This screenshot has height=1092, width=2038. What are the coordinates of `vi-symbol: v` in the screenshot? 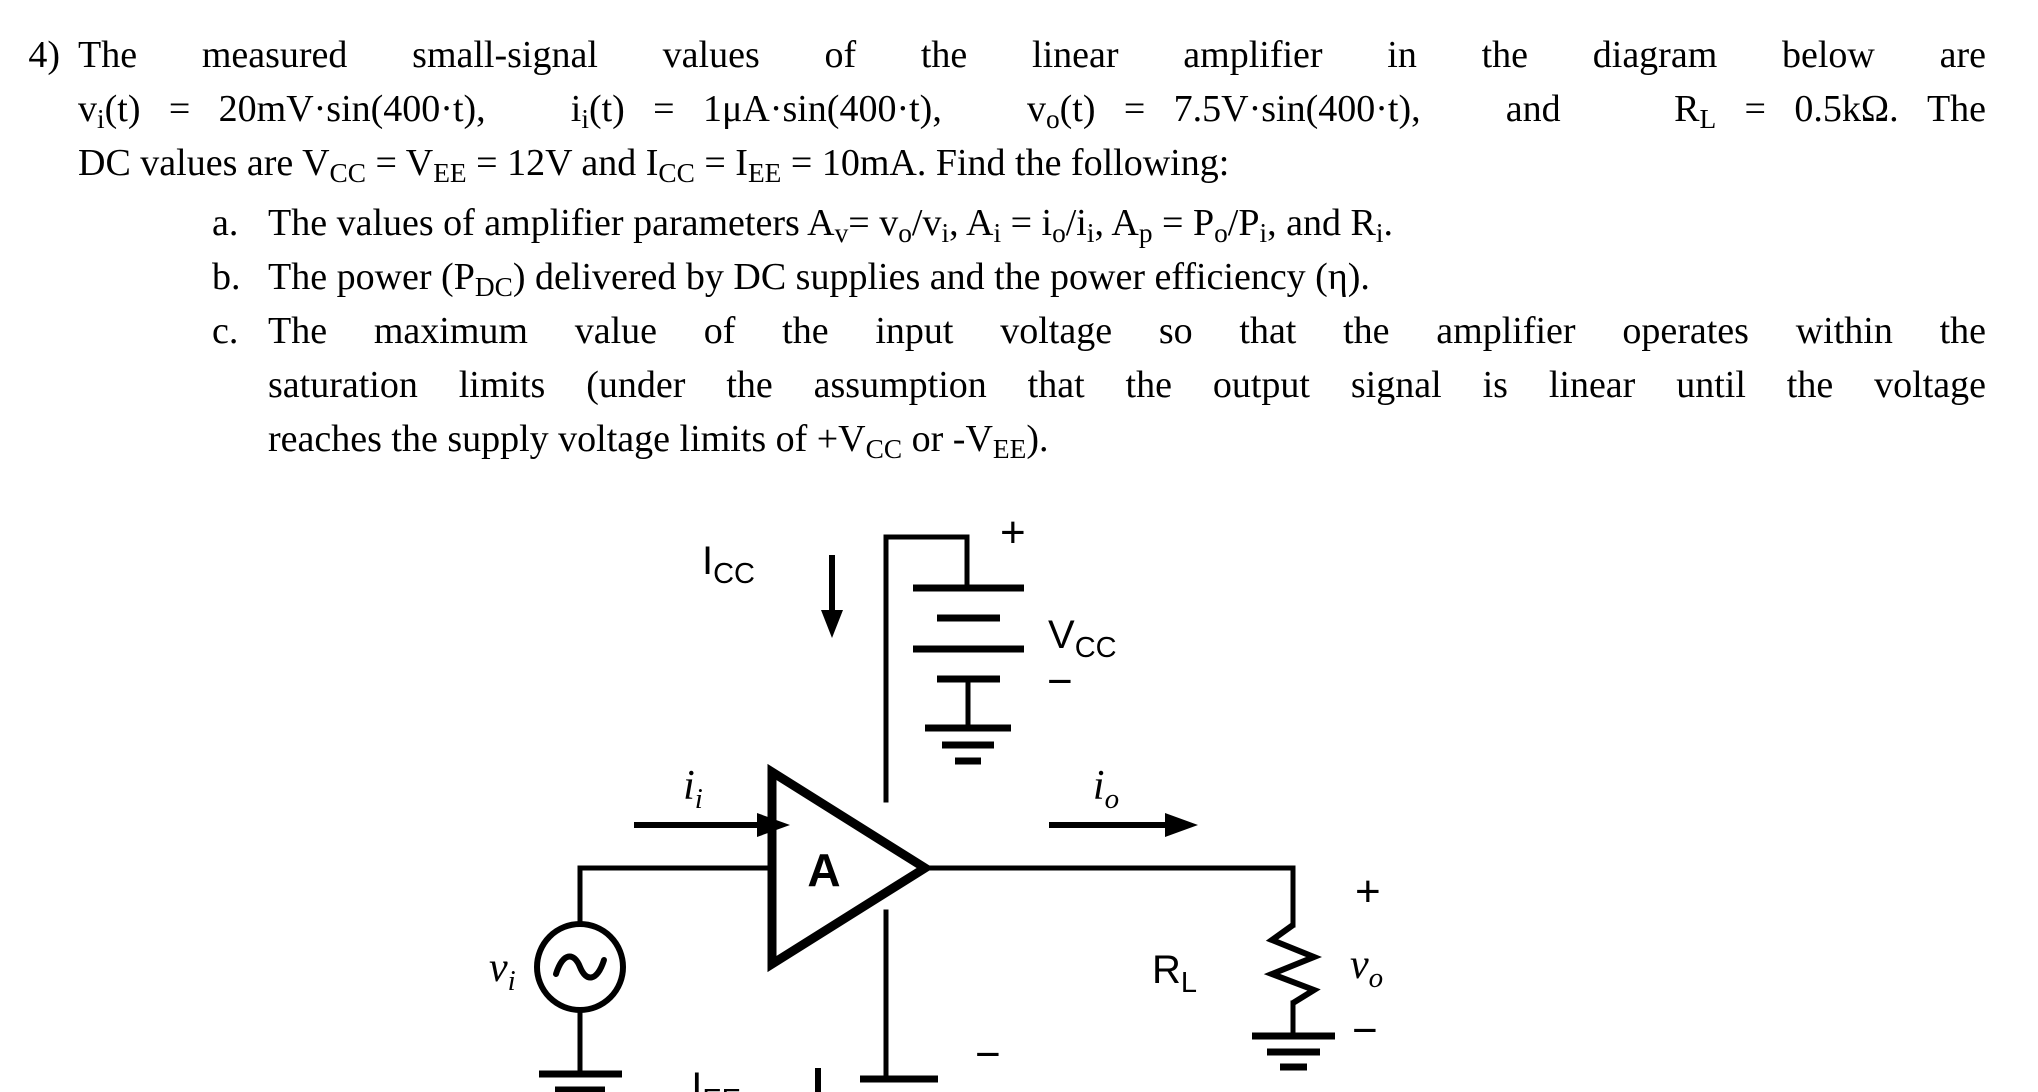 It's located at (87, 109).